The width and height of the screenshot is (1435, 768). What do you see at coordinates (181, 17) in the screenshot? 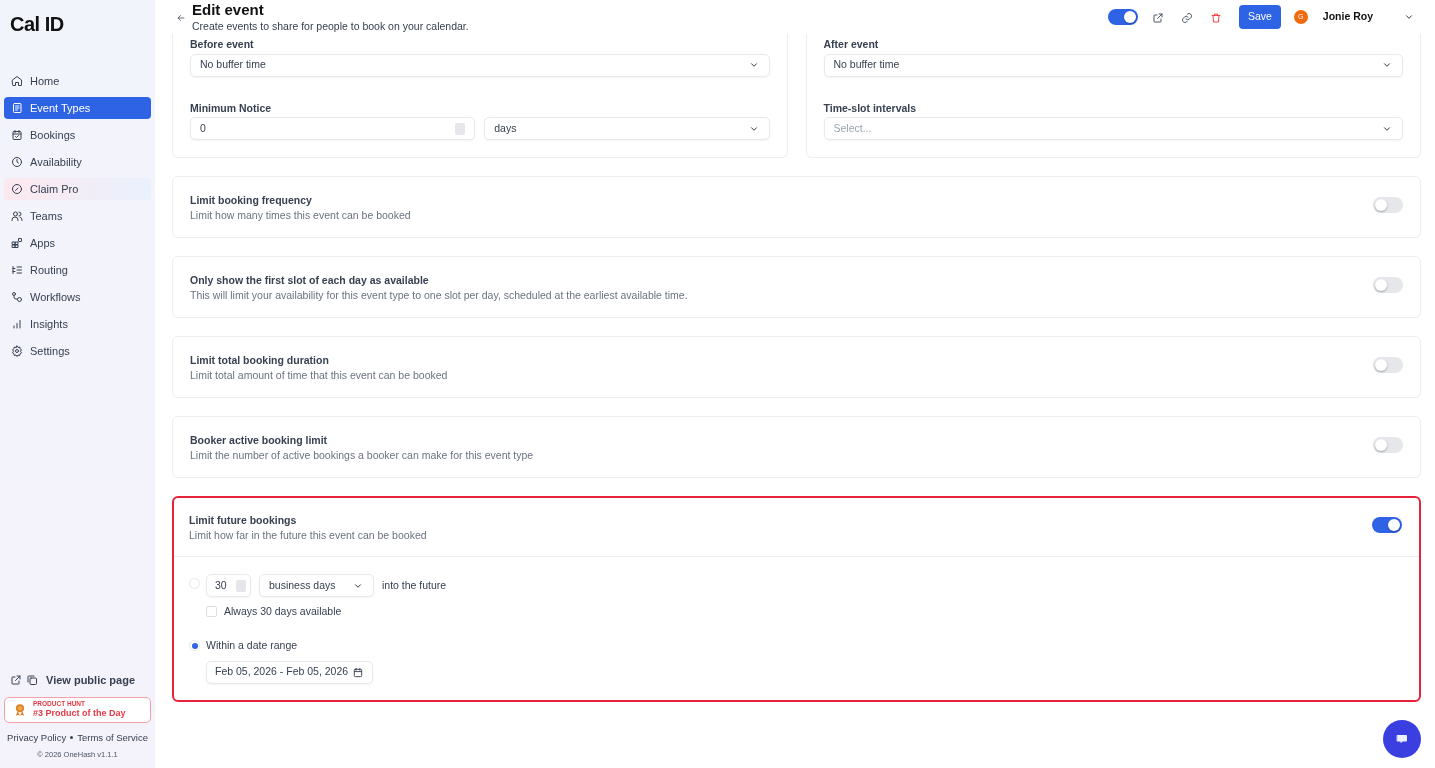
I see `back-arrow-icon` at bounding box center [181, 17].